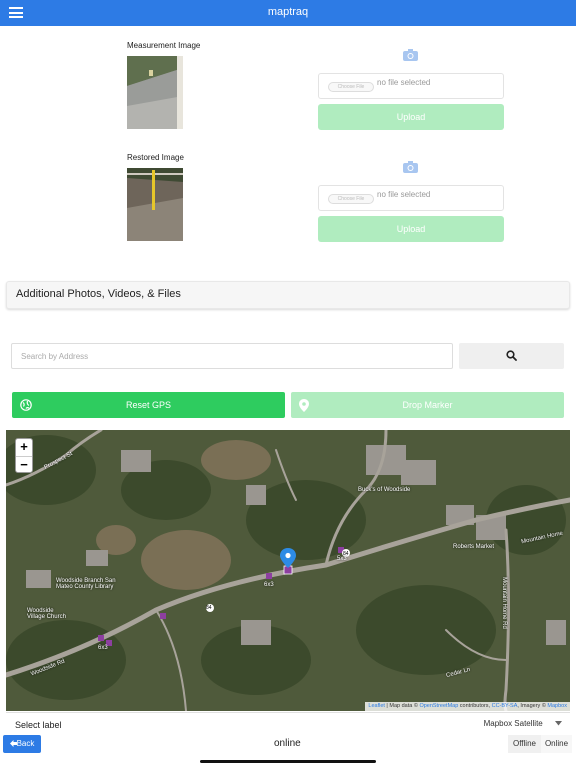  Describe the element at coordinates (155, 157) in the screenshot. I see `restored-image-label: Restored Image` at that location.